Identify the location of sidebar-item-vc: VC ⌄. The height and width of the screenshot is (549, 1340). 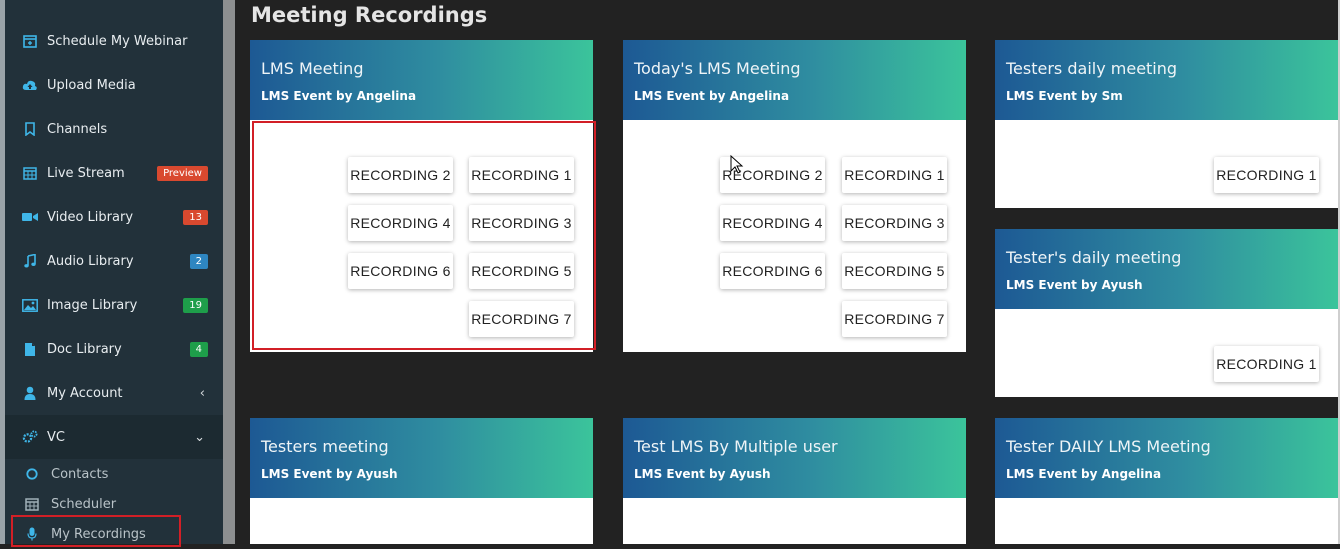
(114, 437).